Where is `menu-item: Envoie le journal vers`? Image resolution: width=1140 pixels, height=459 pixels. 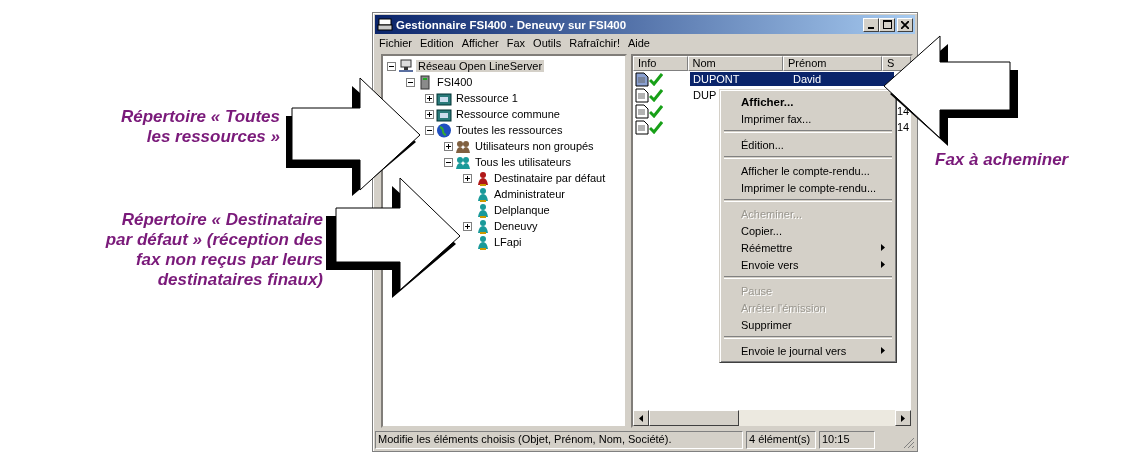
menu-item: Envoie le journal vers is located at coordinates (808, 350).